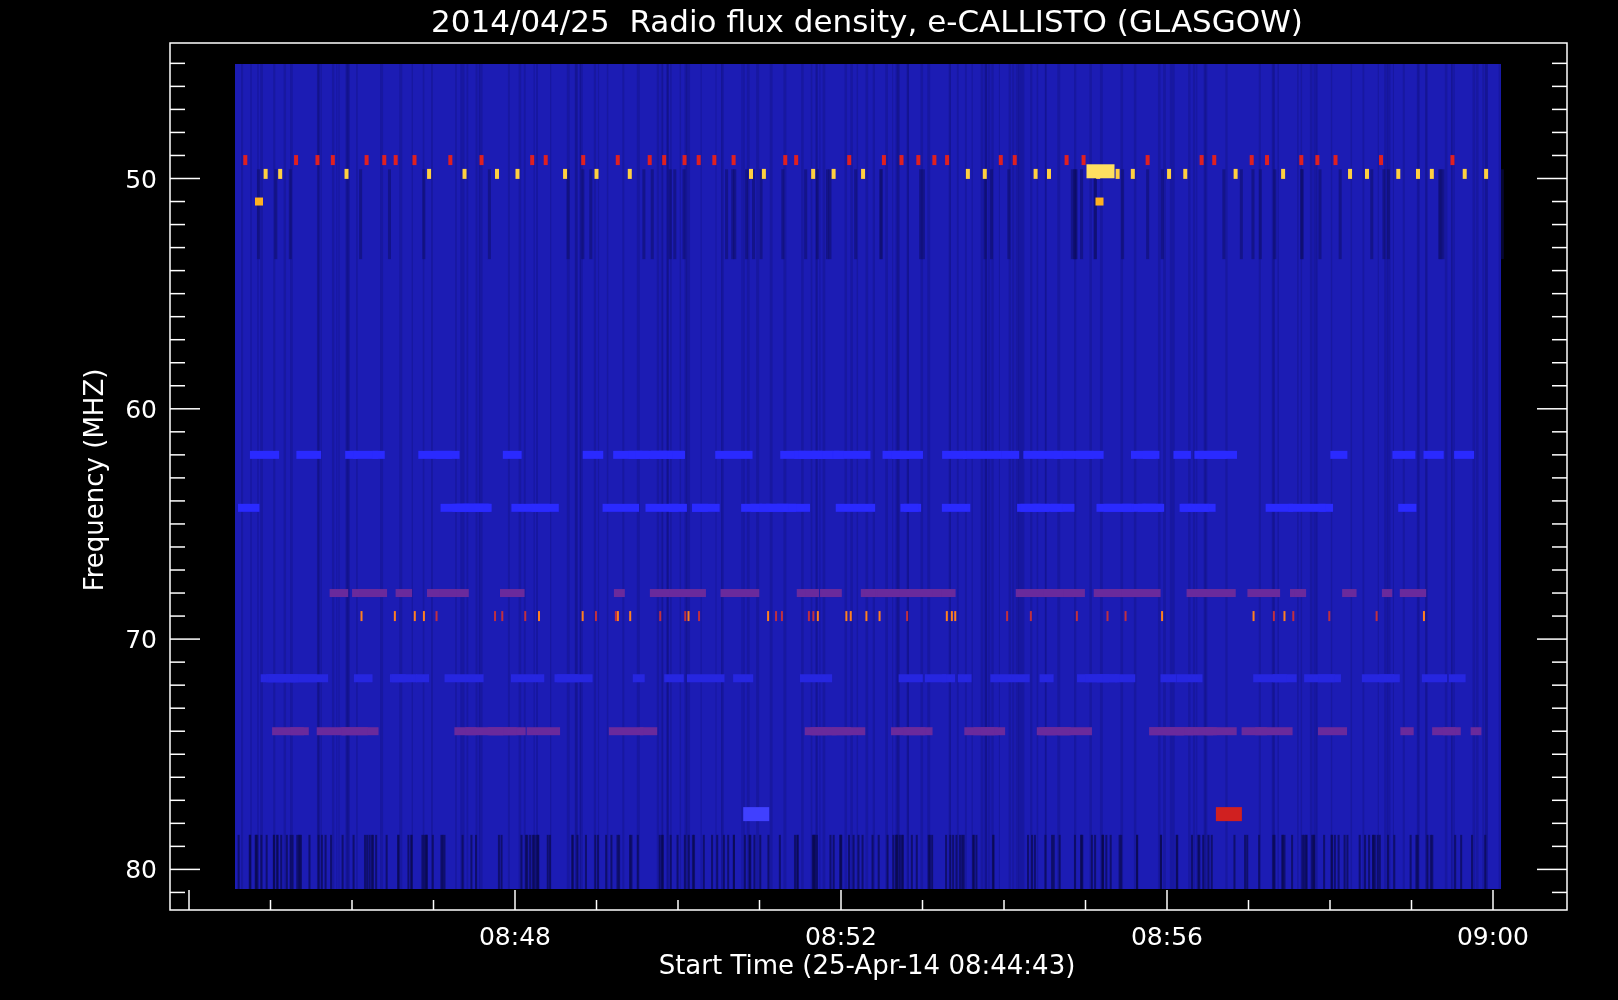  What do you see at coordinates (515, 936) in the screenshot?
I see `x-tick-label: 08:48` at bounding box center [515, 936].